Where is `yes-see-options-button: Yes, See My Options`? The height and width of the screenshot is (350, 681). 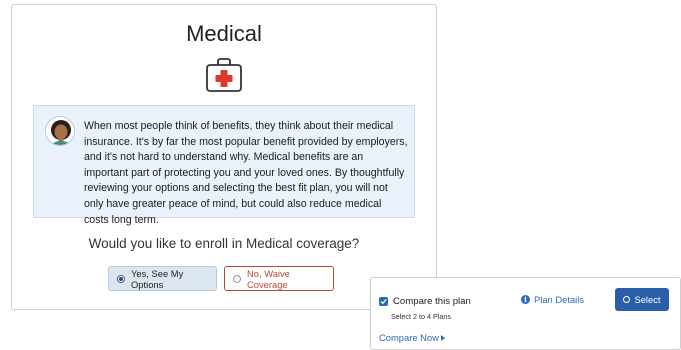
yes-see-options-button: Yes, See My Options is located at coordinates (162, 278).